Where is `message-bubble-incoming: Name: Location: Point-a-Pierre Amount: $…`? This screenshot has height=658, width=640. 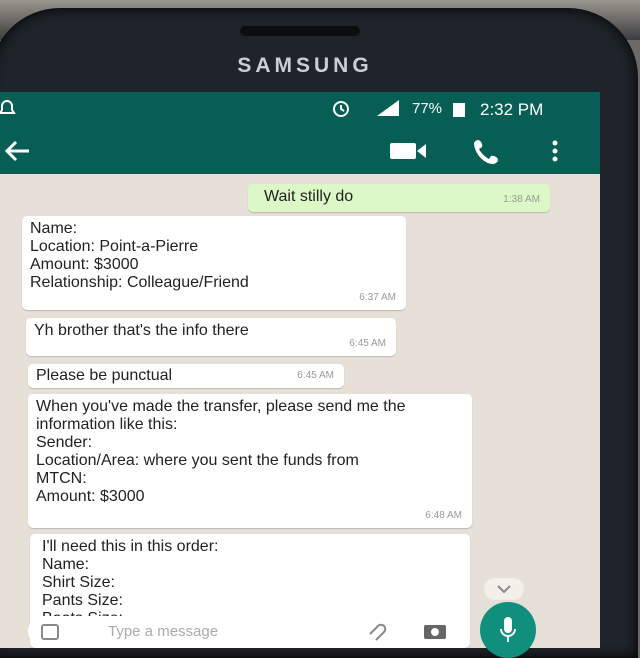 message-bubble-incoming: Name: Location: Point-a-Pierre Amount: $… is located at coordinates (214, 263).